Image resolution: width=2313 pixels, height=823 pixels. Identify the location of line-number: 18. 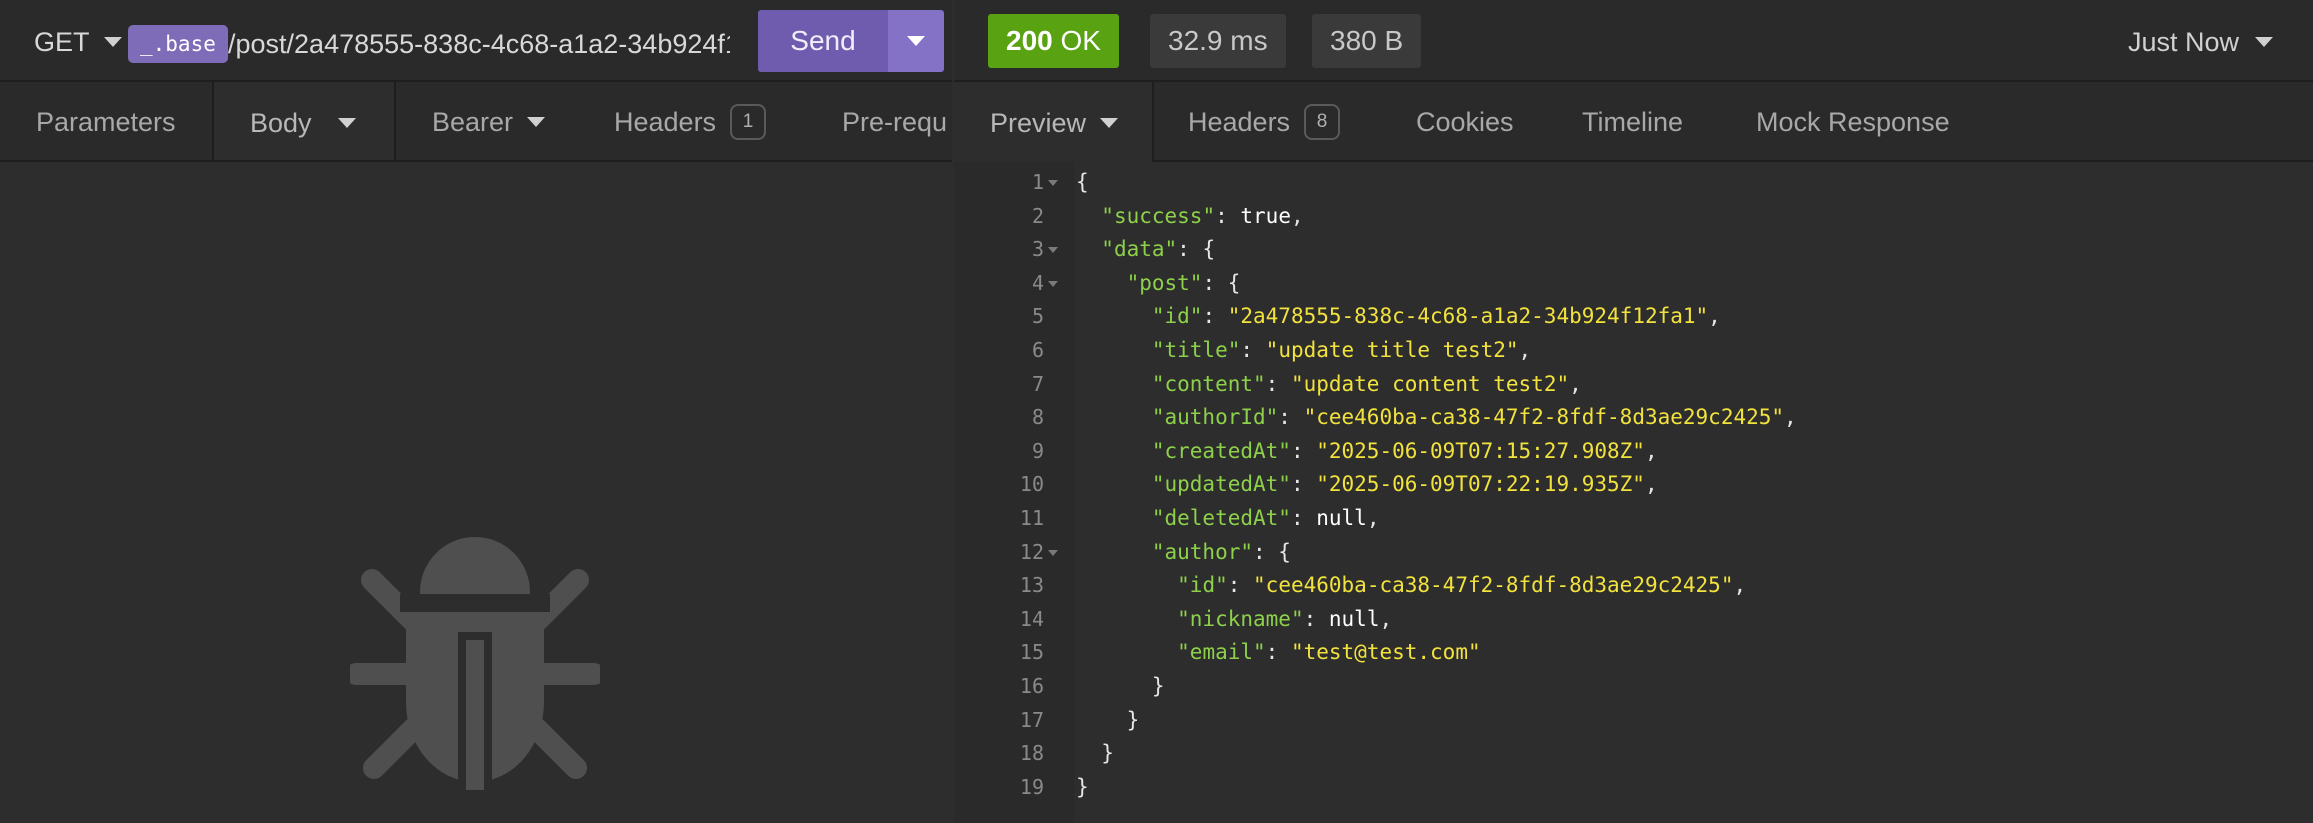
(1031, 753).